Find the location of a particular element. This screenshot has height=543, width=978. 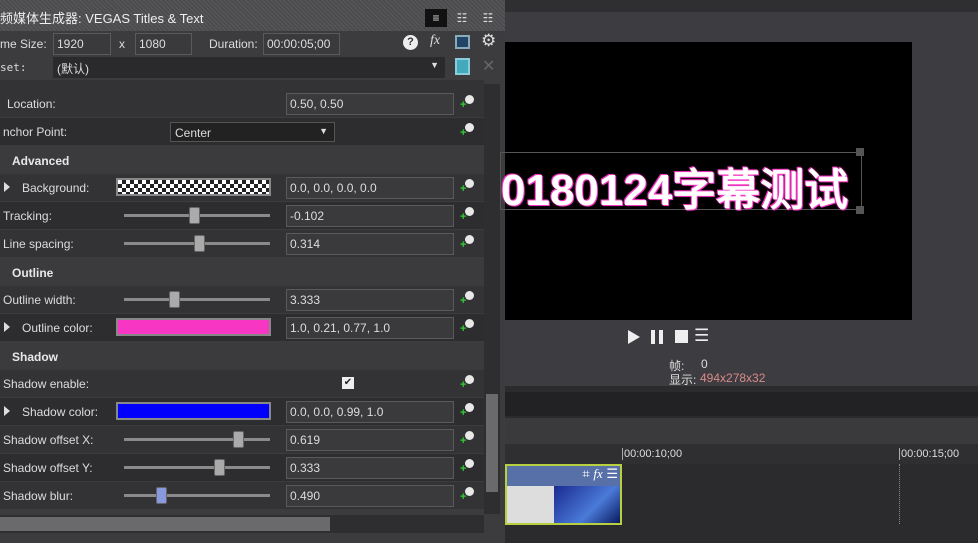

shadow-blur-label: Shadow blur: is located at coordinates (38, 496).